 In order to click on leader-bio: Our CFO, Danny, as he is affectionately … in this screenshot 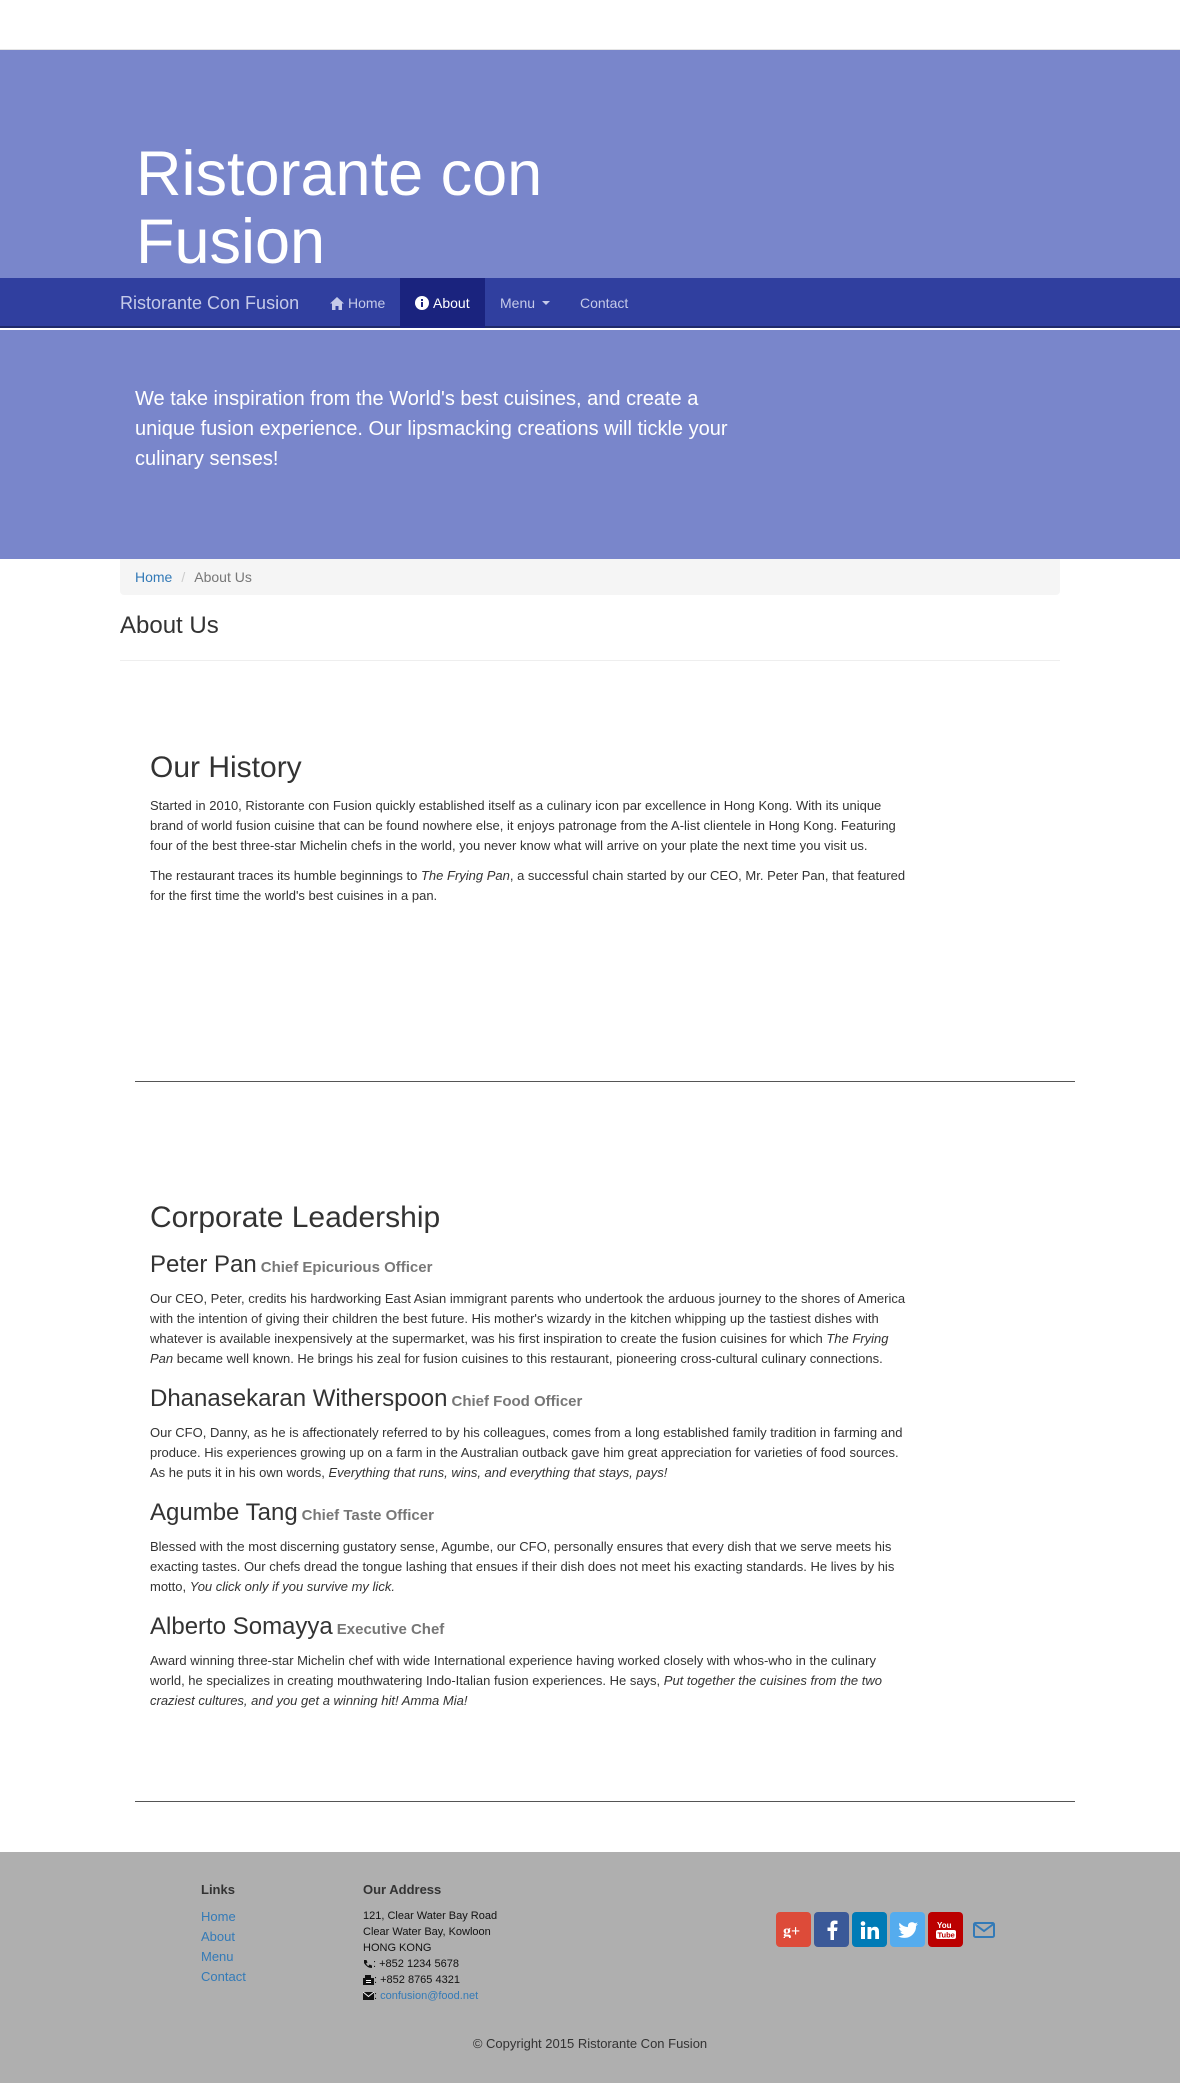, I will do `click(526, 1452)`.